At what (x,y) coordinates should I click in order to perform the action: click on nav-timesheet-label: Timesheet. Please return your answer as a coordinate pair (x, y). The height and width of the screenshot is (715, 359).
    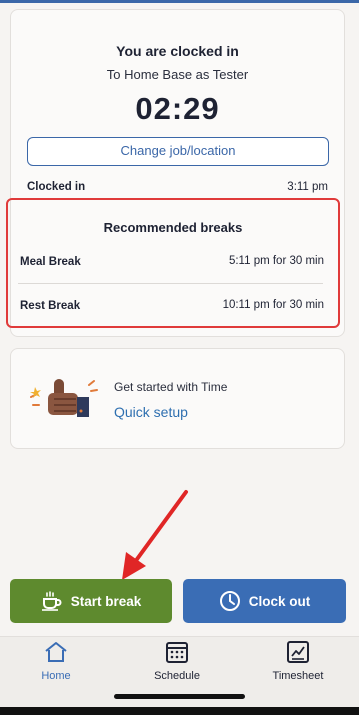
    Looking at the image, I should click on (298, 676).